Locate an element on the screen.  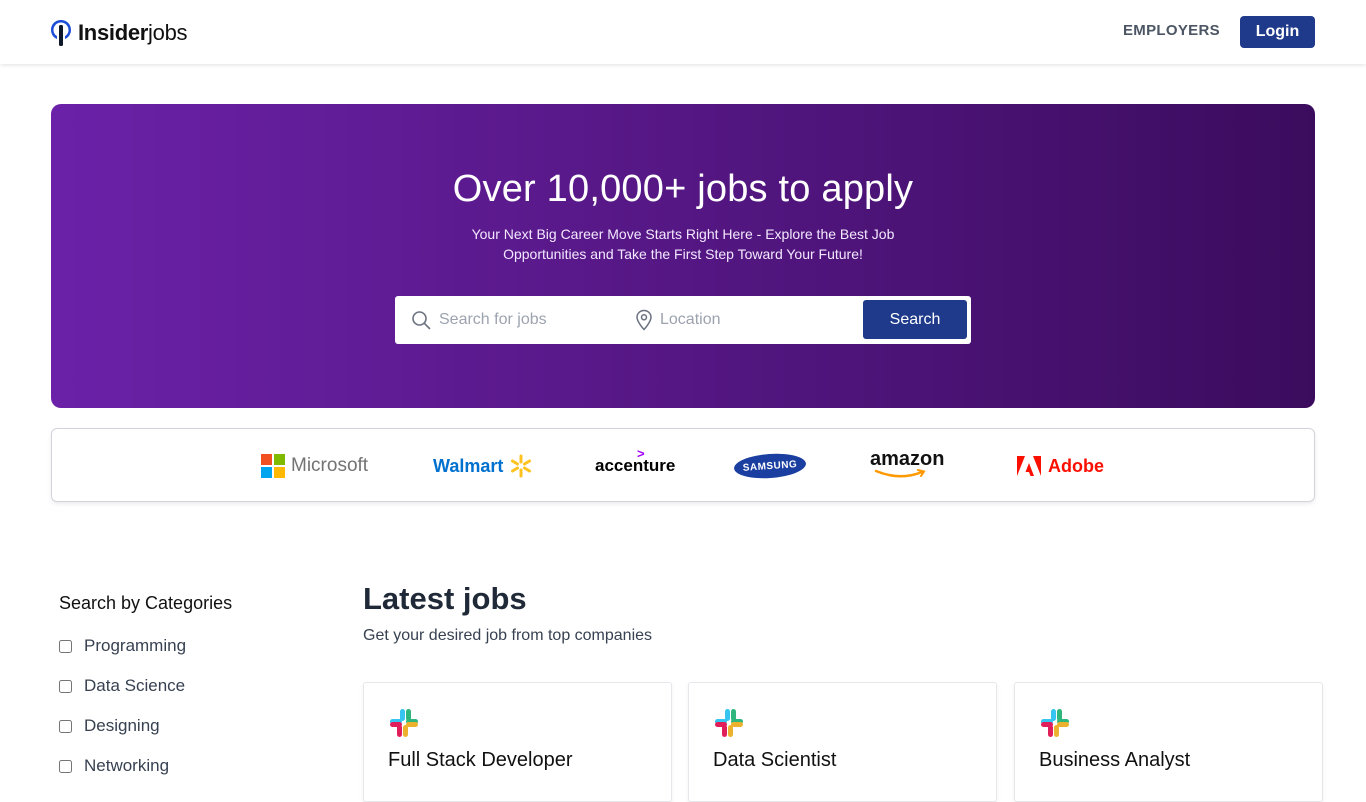
search-button: Search is located at coordinates (915, 319).